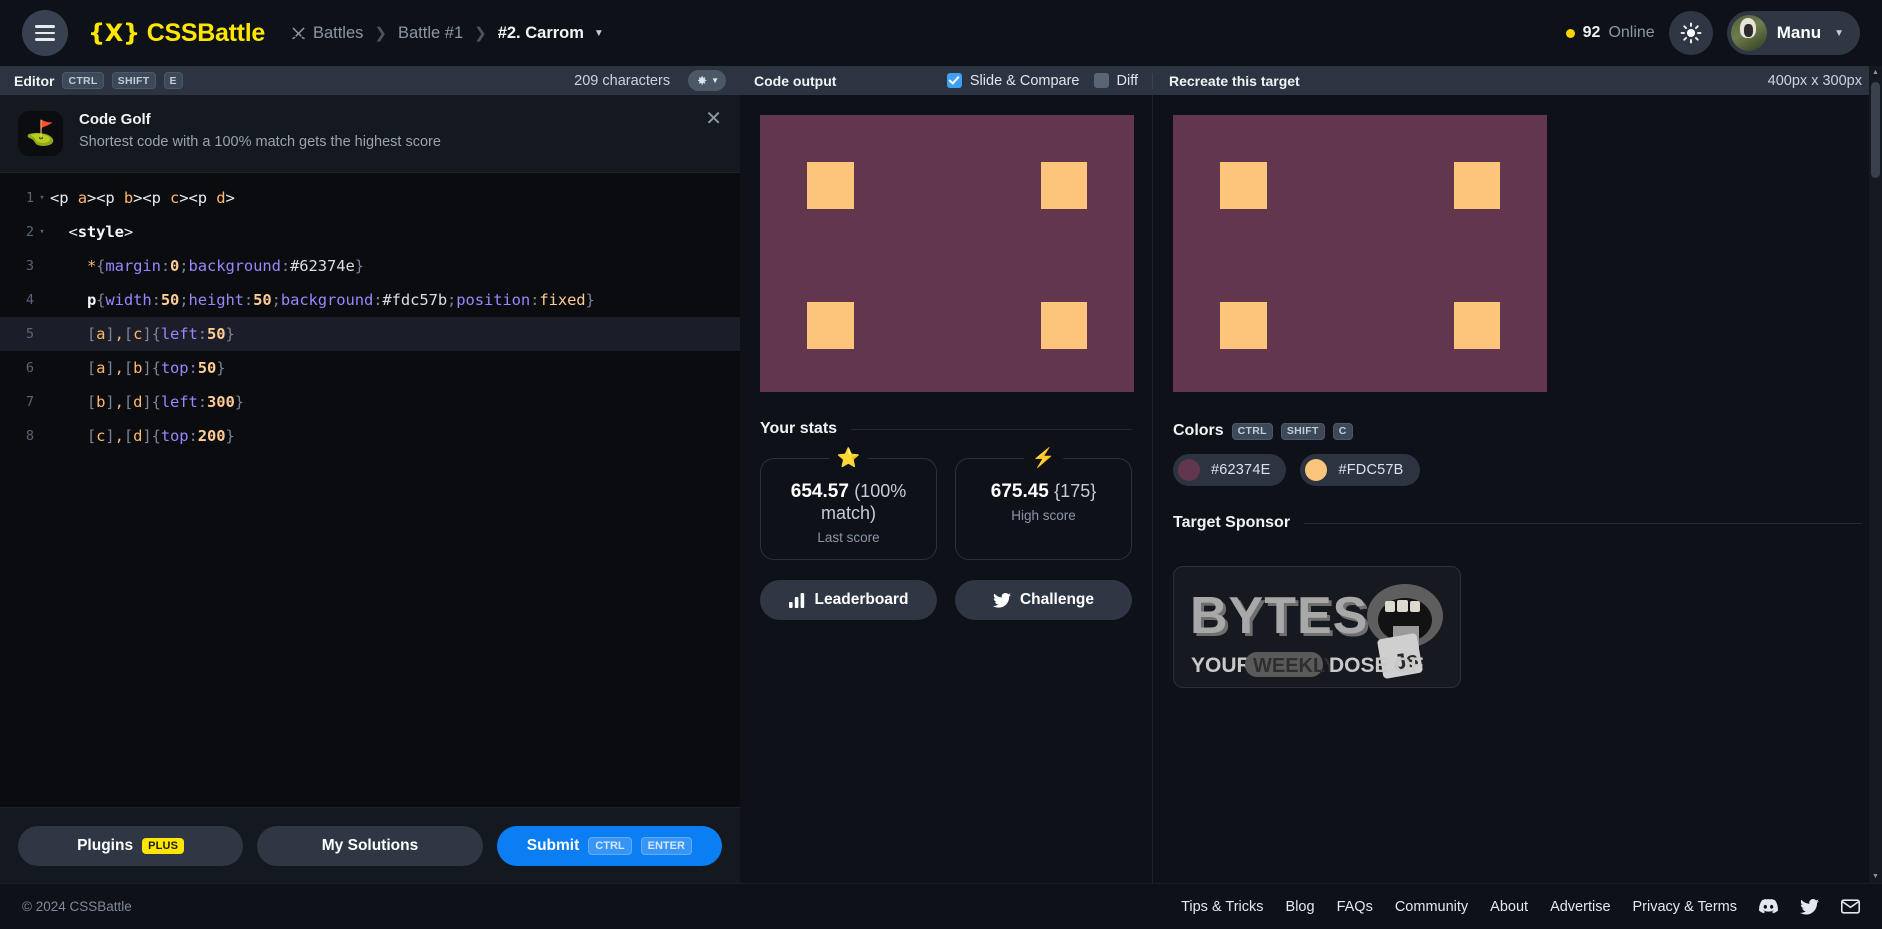  I want to click on code-line-text: <style>, so click(92, 232).